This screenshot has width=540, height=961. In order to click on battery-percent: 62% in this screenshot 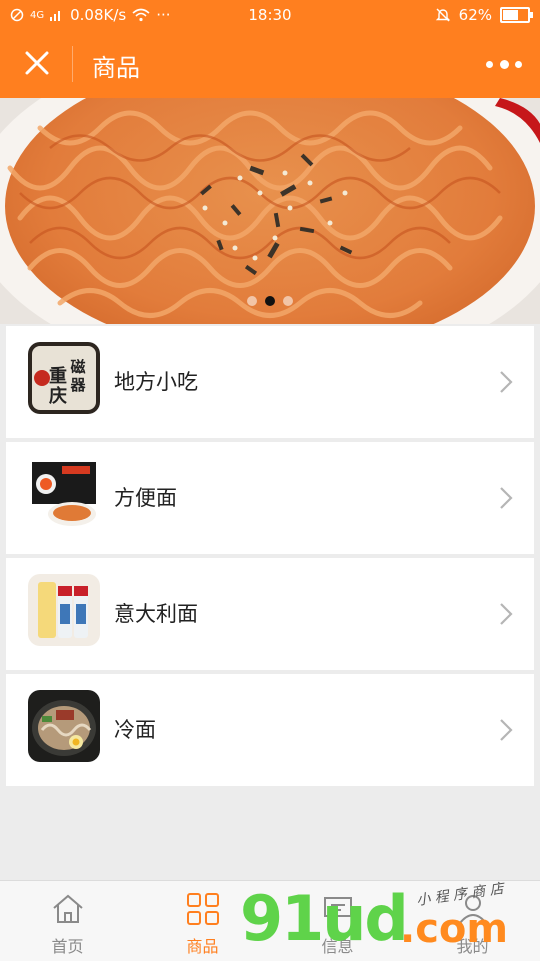, I will do `click(475, 15)`.